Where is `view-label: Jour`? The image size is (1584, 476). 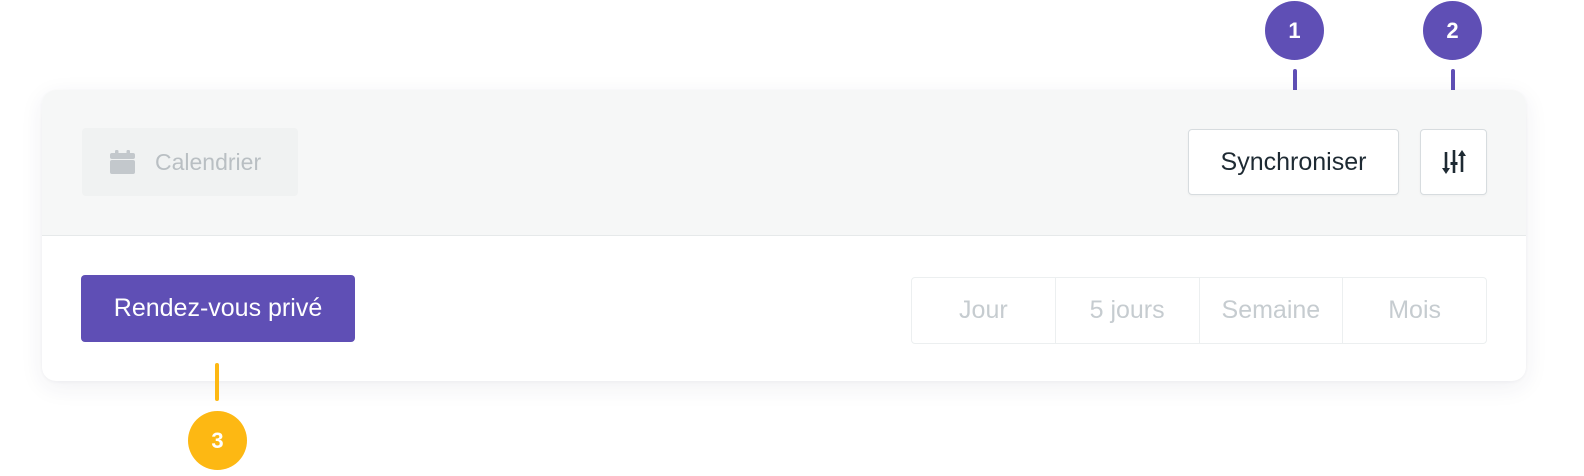
view-label: Jour is located at coordinates (983, 310).